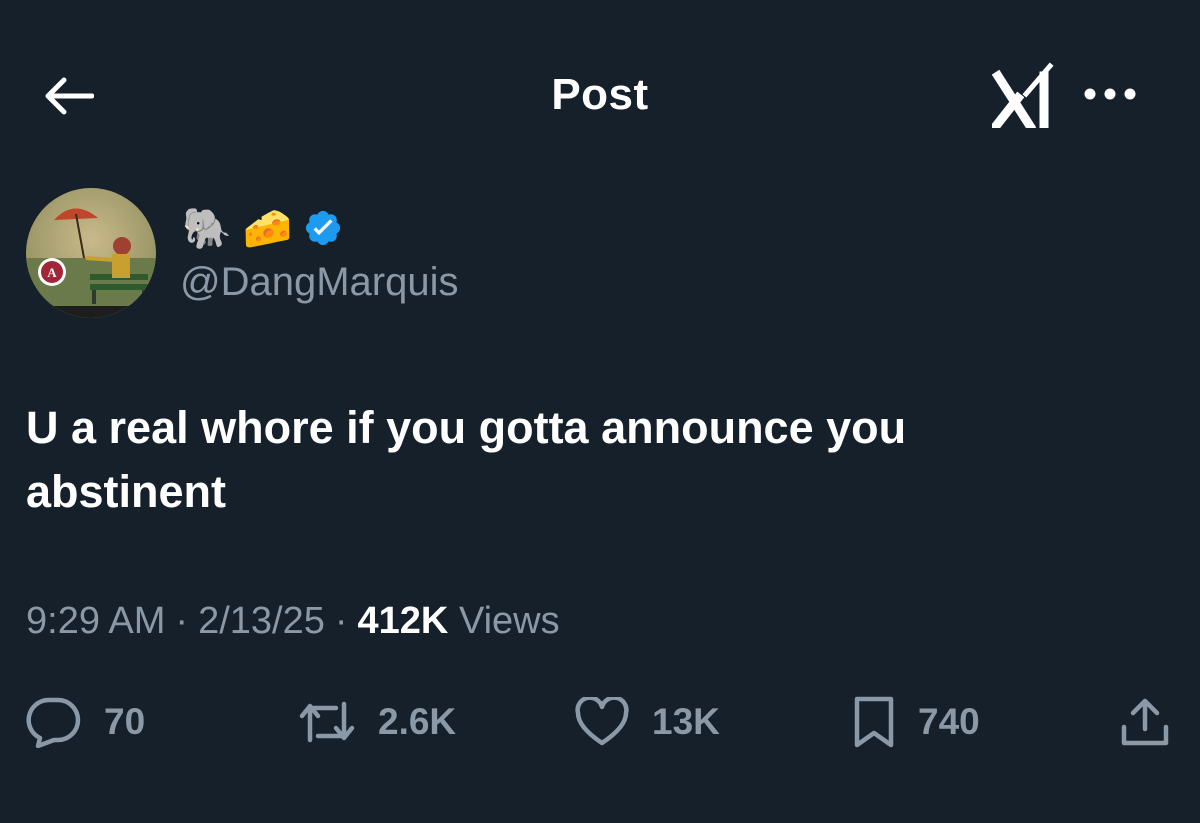  I want to click on grok-button, so click(1023, 95).